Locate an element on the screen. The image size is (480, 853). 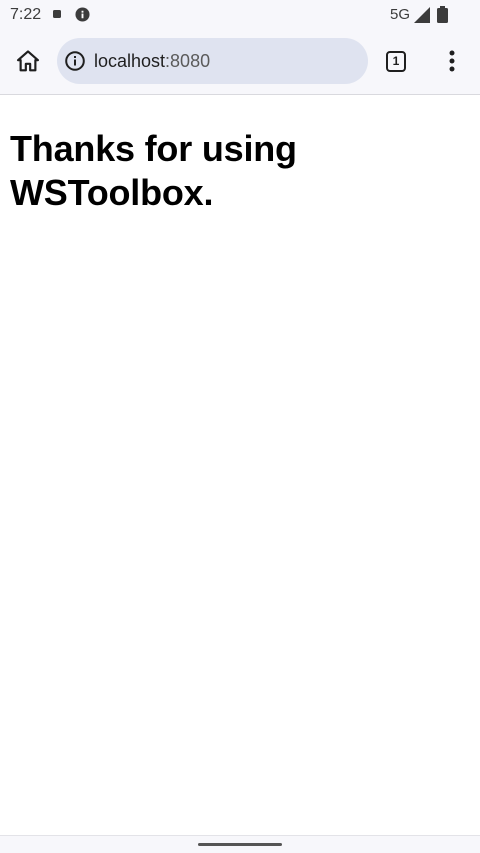
tab-count: 1 is located at coordinates (396, 61).